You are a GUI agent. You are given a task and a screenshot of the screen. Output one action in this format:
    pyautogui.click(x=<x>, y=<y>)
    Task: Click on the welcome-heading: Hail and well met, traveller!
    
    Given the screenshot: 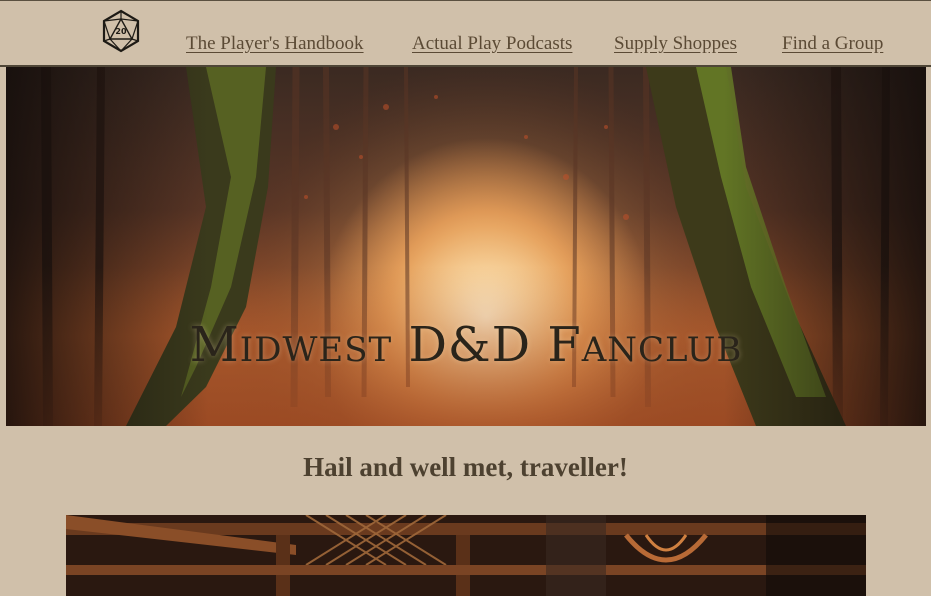 What is the action you would take?
    pyautogui.click(x=465, y=467)
    